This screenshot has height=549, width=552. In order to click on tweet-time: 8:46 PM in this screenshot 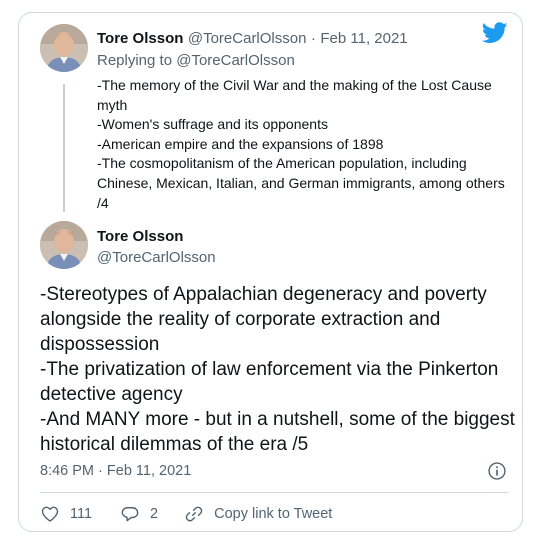, I will do `click(67, 471)`.